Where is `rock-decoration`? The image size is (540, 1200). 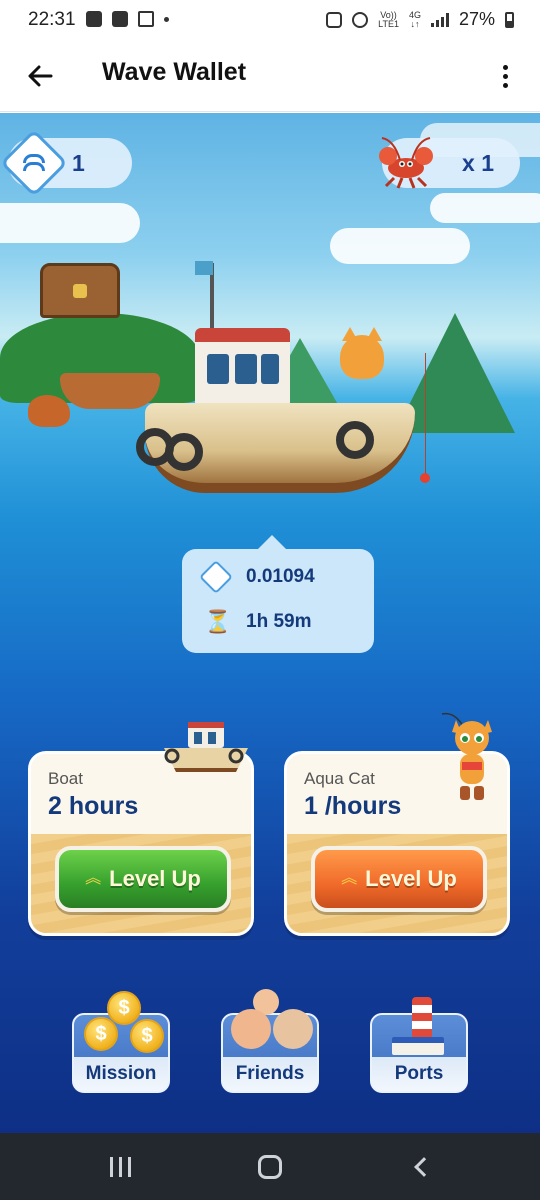 rock-decoration is located at coordinates (49, 411).